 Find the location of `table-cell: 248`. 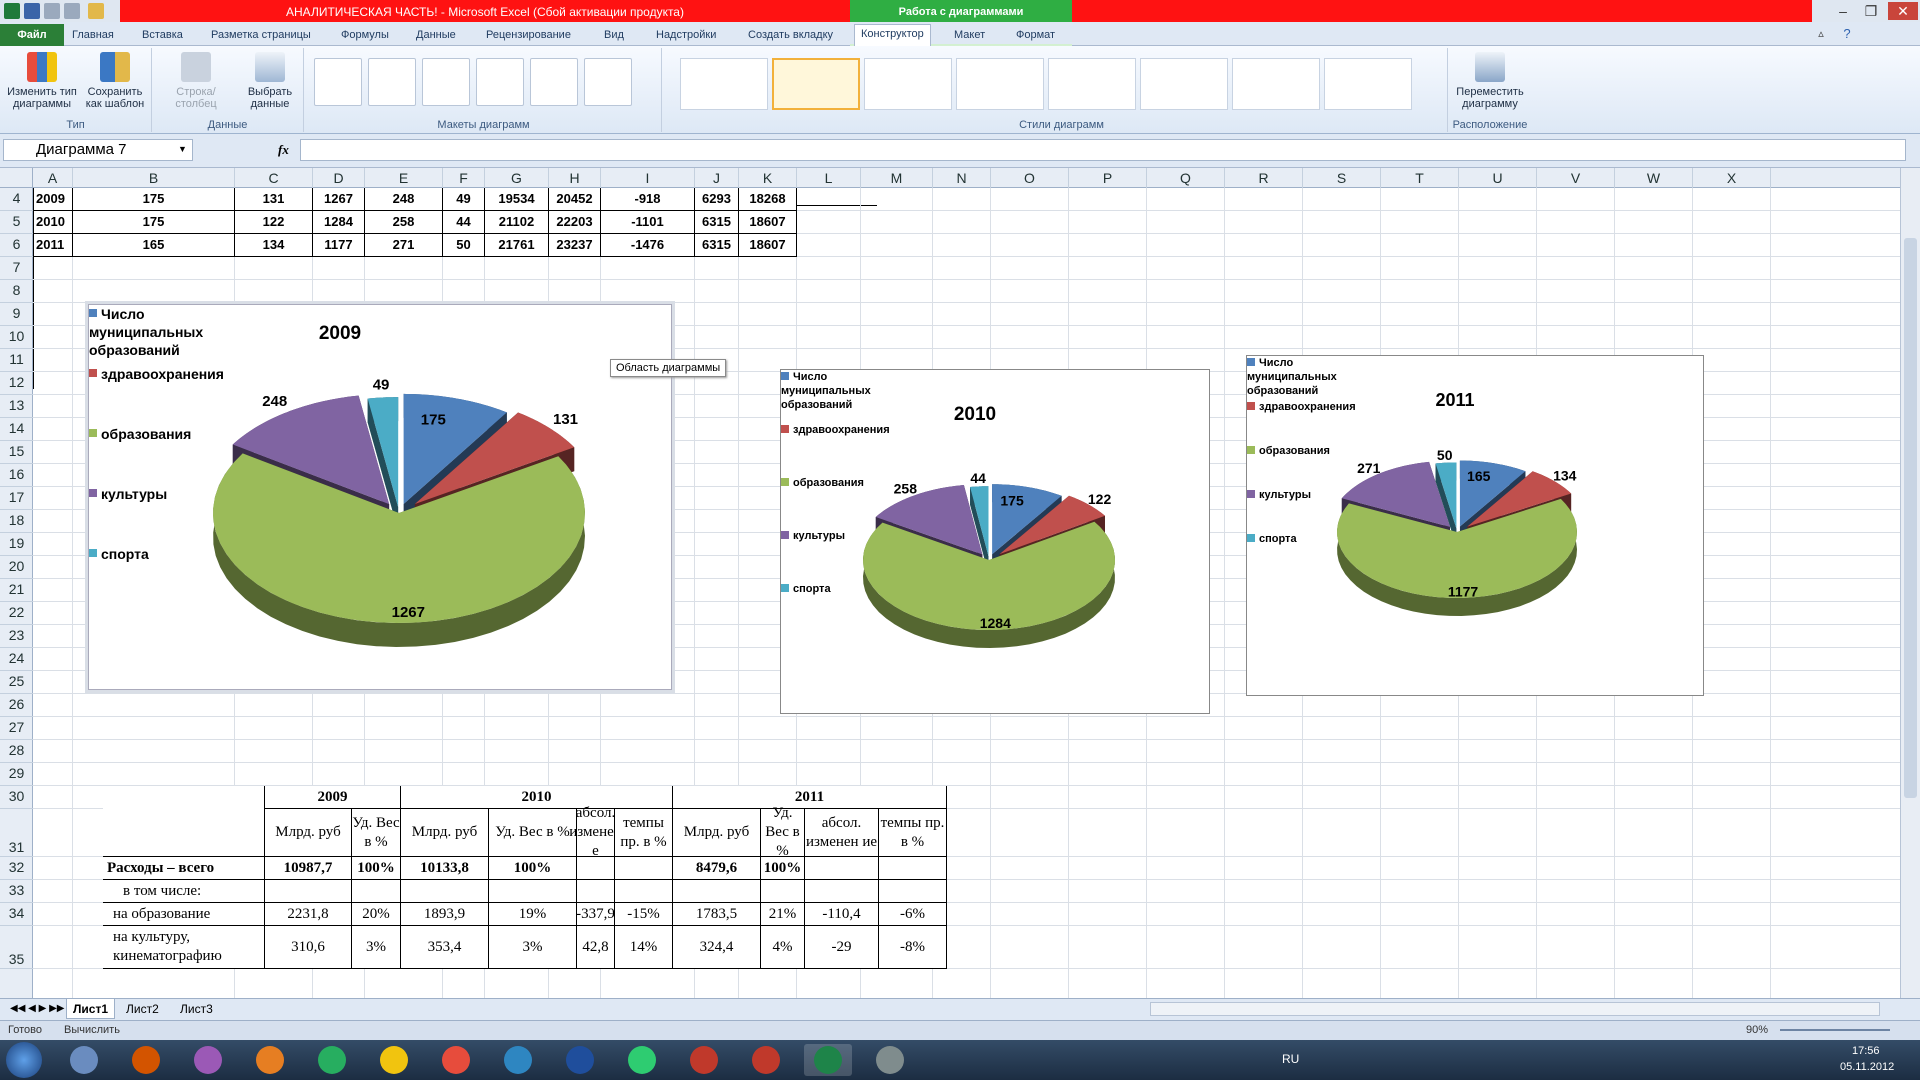

table-cell: 248 is located at coordinates (404, 199).